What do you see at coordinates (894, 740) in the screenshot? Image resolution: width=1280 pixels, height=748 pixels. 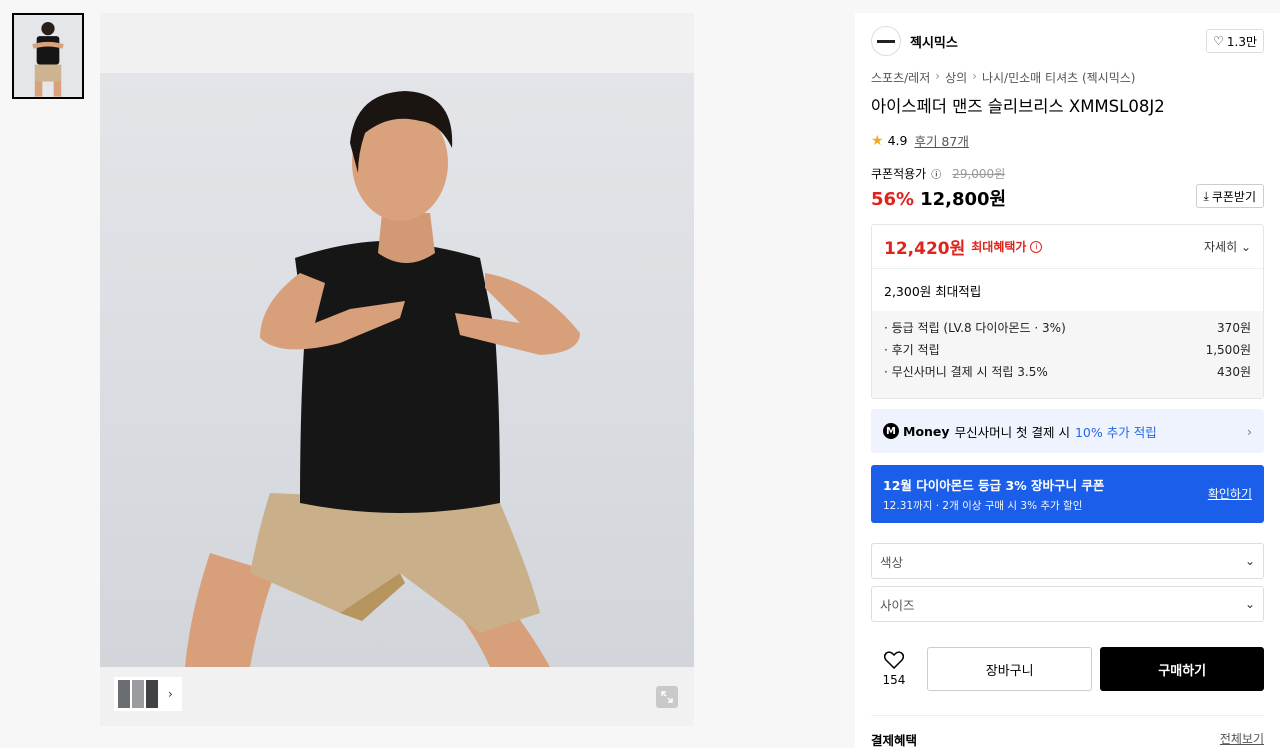 I see `payment-benefit-label: 결제혜택` at bounding box center [894, 740].